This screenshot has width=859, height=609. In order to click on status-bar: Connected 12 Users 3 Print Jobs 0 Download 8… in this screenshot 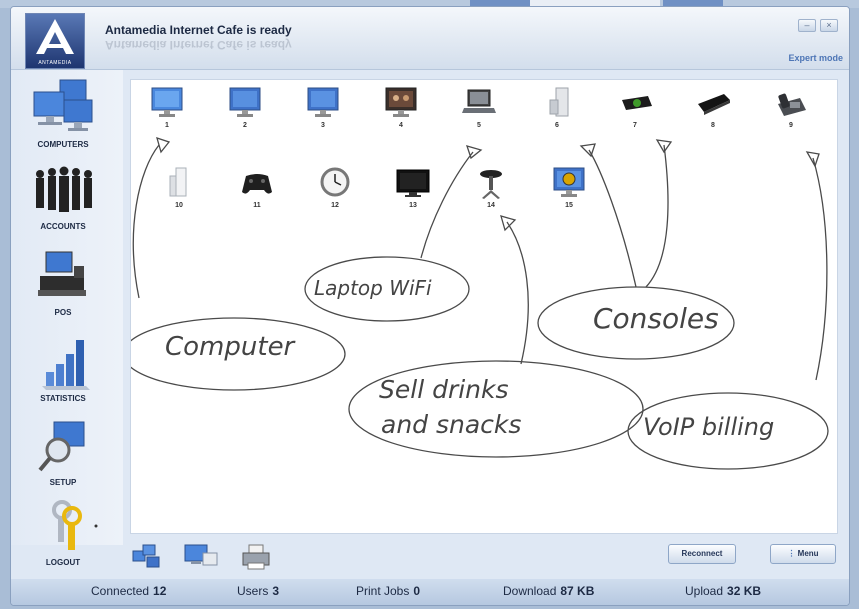, I will do `click(430, 592)`.